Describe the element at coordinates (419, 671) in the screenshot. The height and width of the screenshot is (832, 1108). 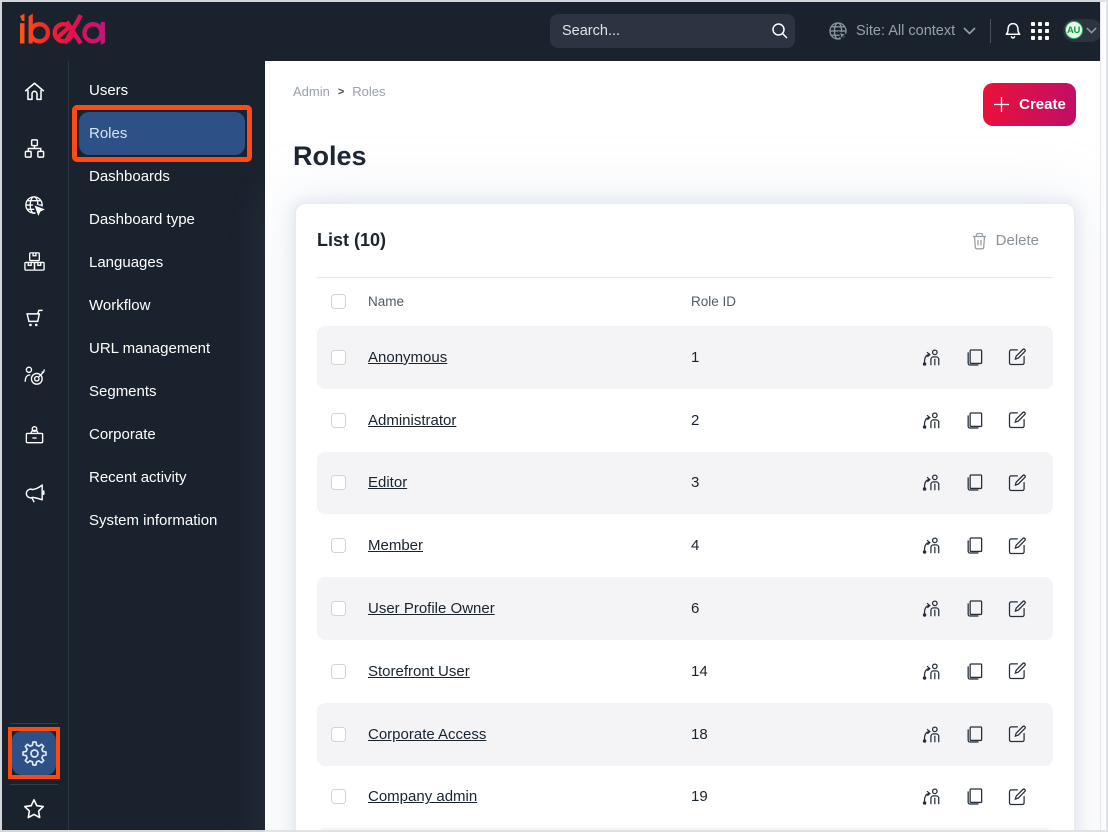
I see `role-name-anchor: Storefront User` at that location.